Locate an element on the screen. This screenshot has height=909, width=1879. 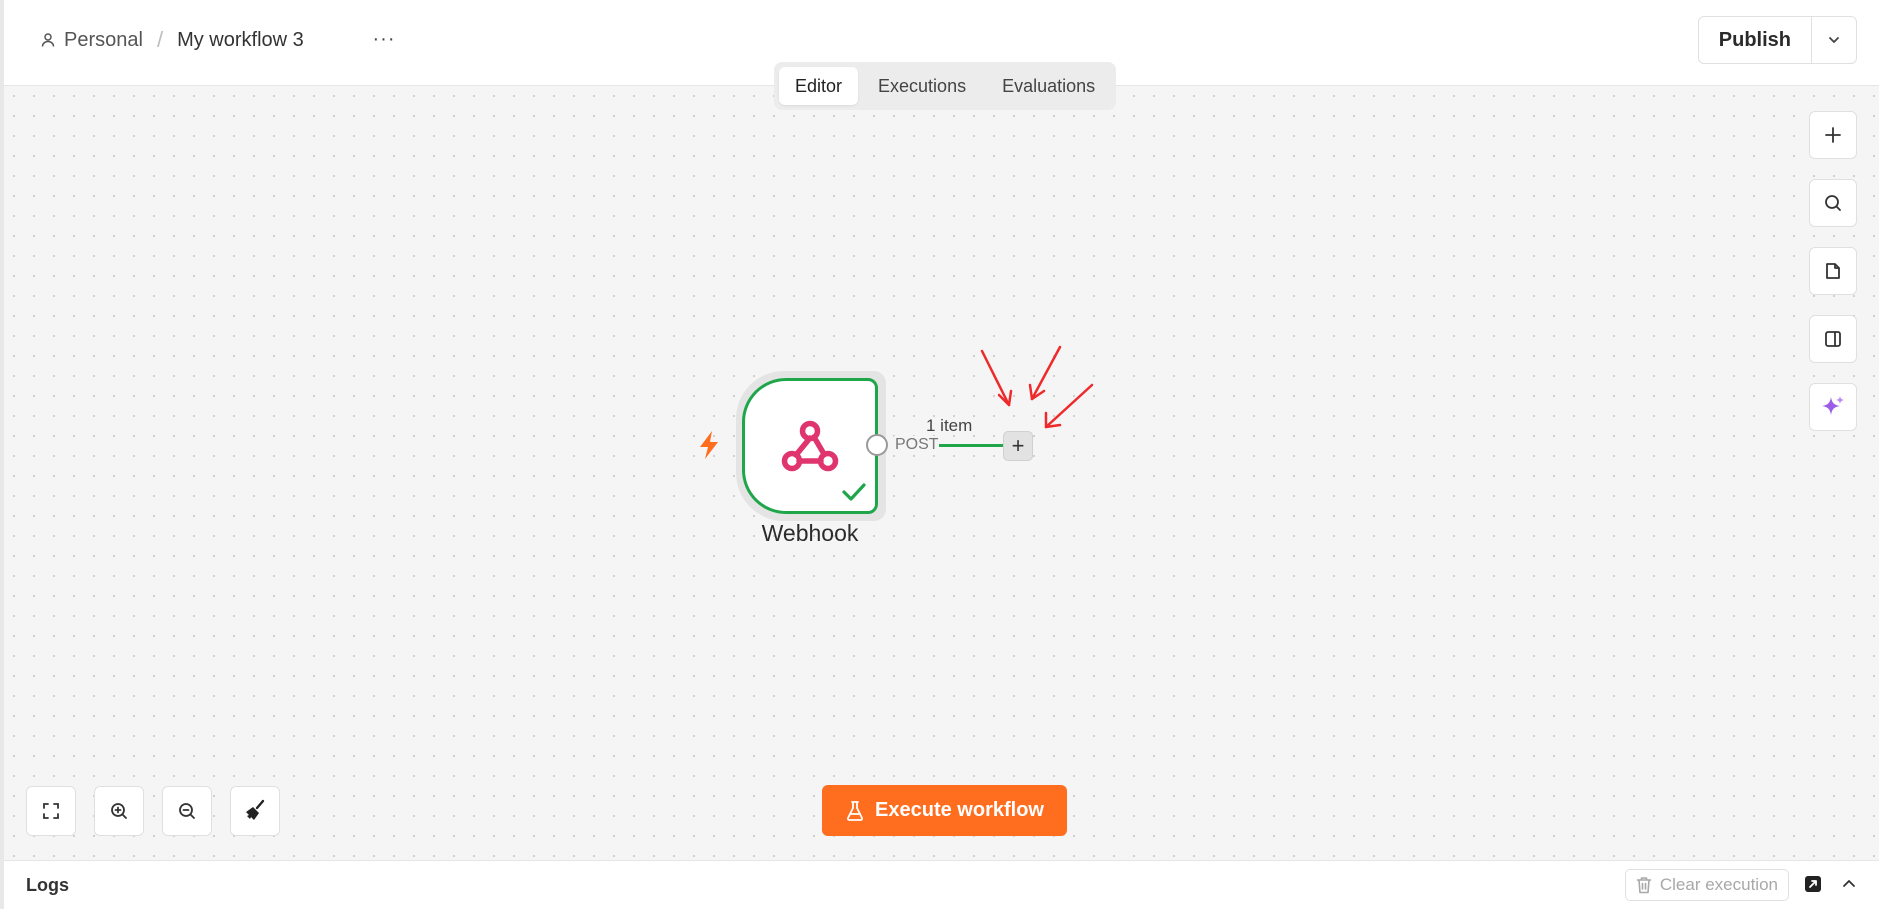
workflow-name: My workflow 3 is located at coordinates (240, 40).